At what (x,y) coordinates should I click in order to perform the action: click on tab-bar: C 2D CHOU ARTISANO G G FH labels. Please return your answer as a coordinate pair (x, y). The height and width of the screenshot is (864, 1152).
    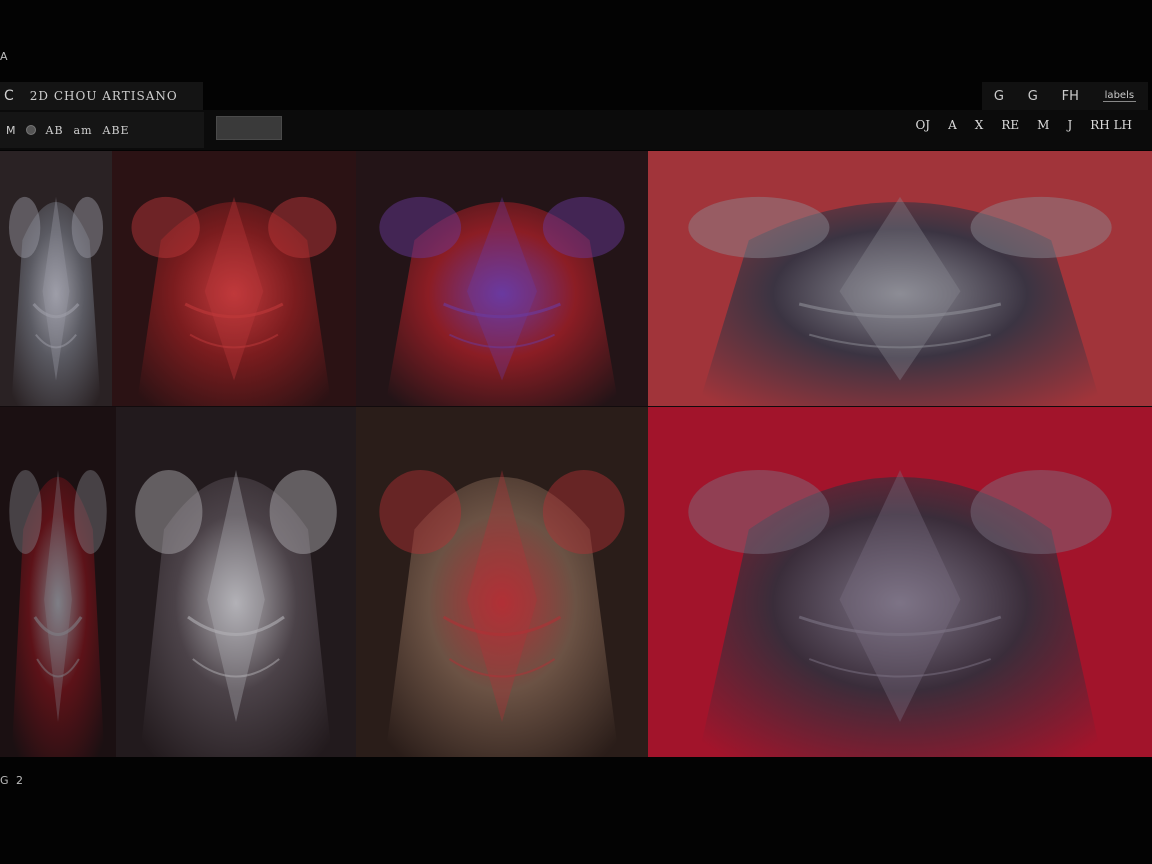
    Looking at the image, I should click on (576, 96).